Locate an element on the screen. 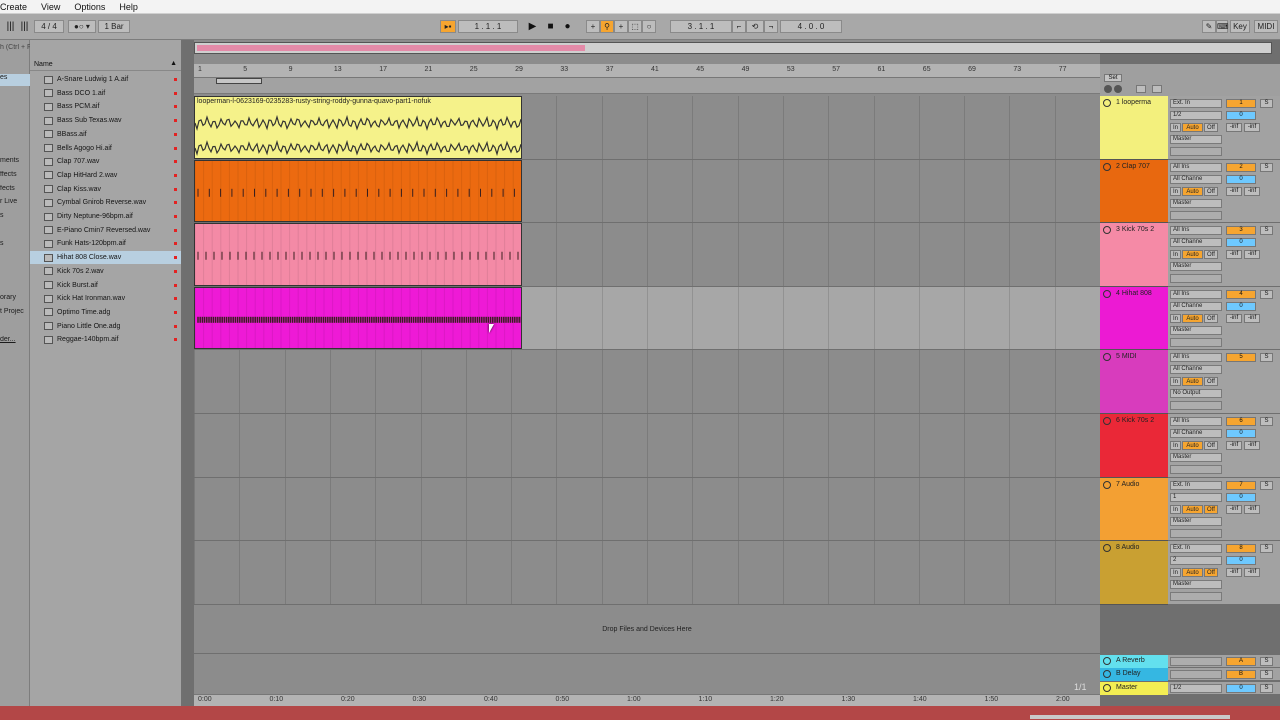 Image resolution: width=1280 pixels, height=720 pixels. loop-button: ⟲ is located at coordinates (755, 26).